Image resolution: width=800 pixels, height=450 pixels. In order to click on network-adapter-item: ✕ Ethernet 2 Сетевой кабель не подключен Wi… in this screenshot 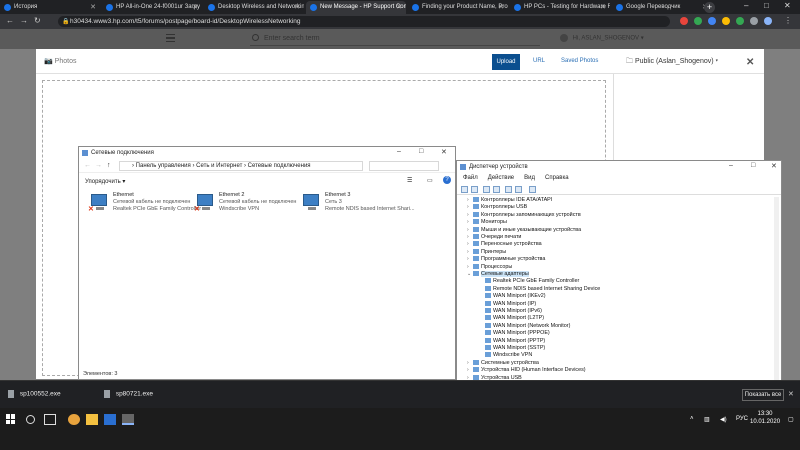, I will do `click(246, 204)`.